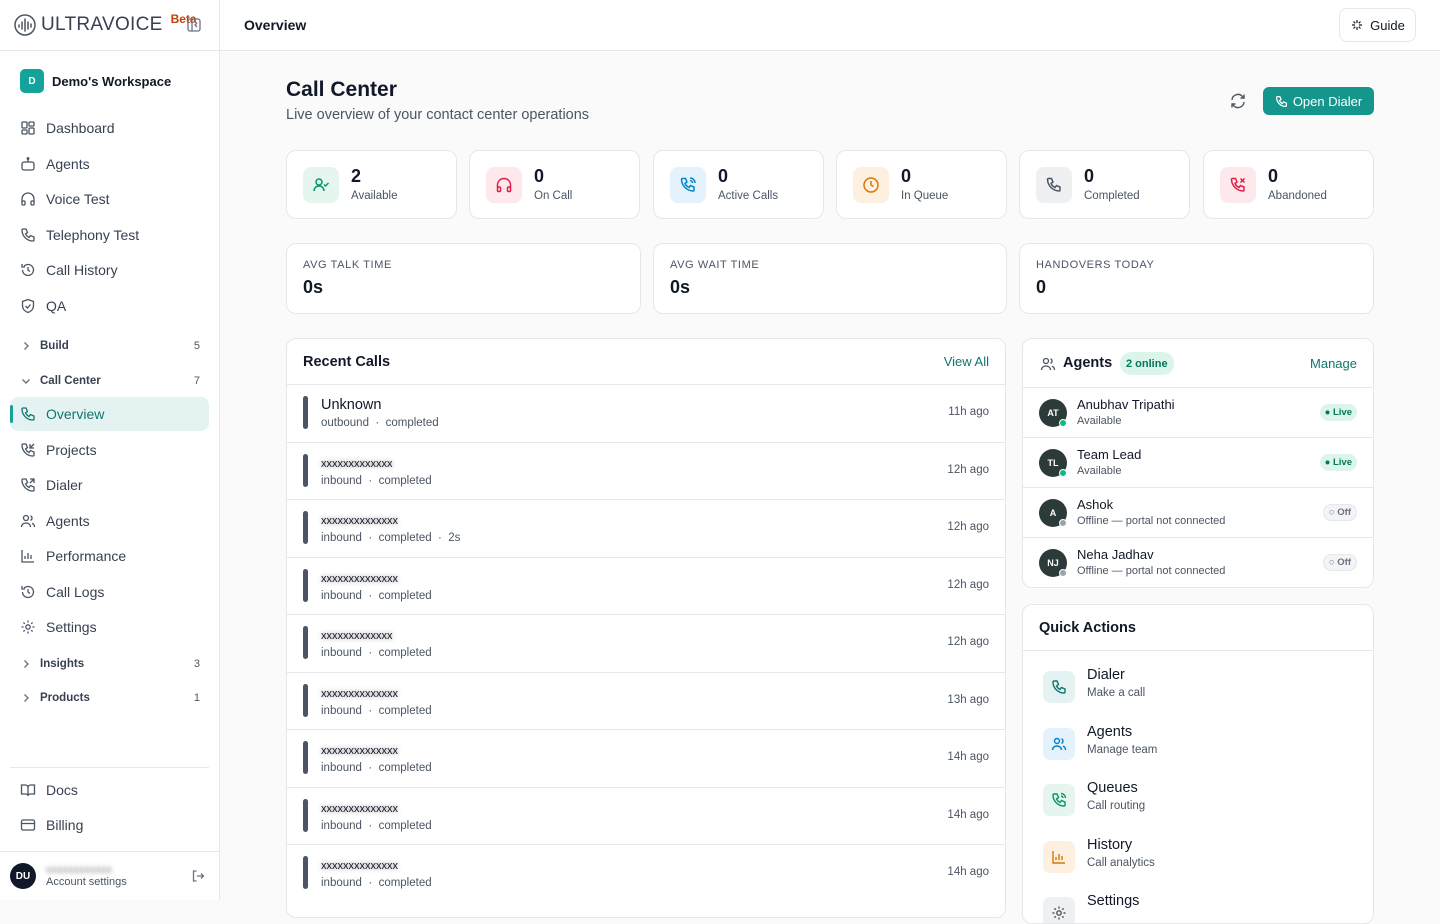  Describe the element at coordinates (1041, 287) in the screenshot. I see `metric-value: 0` at that location.